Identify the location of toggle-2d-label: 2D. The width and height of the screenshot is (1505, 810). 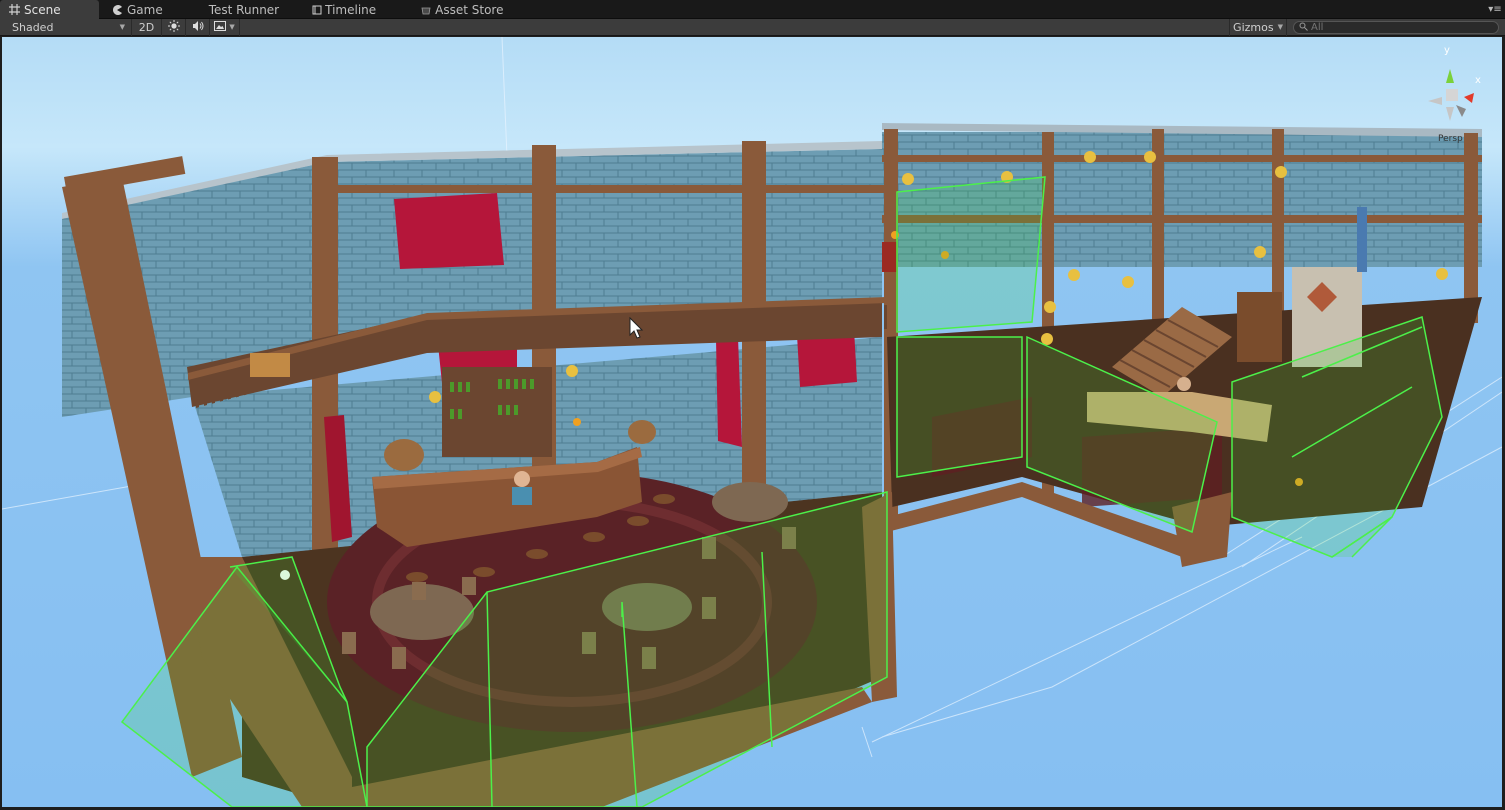
(146, 27).